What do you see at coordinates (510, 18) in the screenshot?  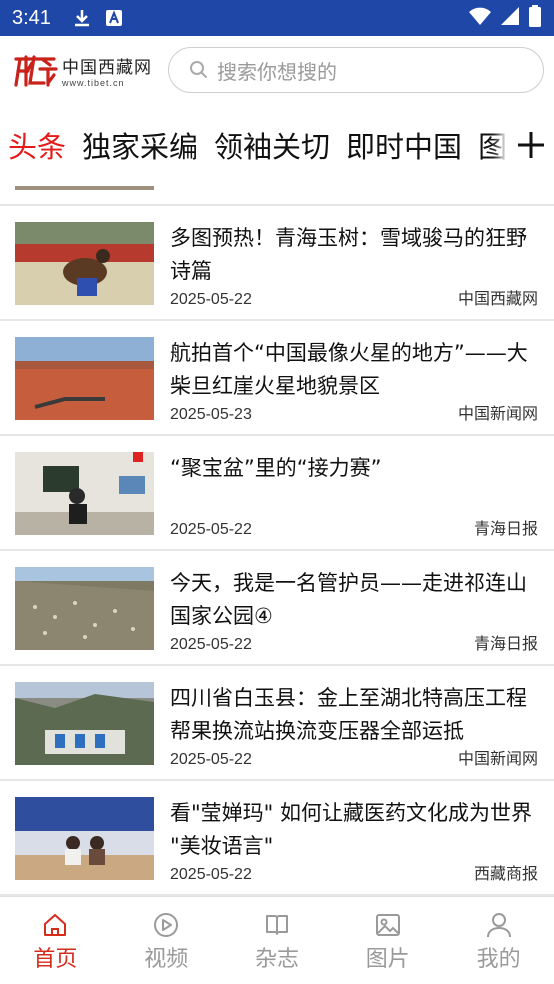 I see `signal-icon` at bounding box center [510, 18].